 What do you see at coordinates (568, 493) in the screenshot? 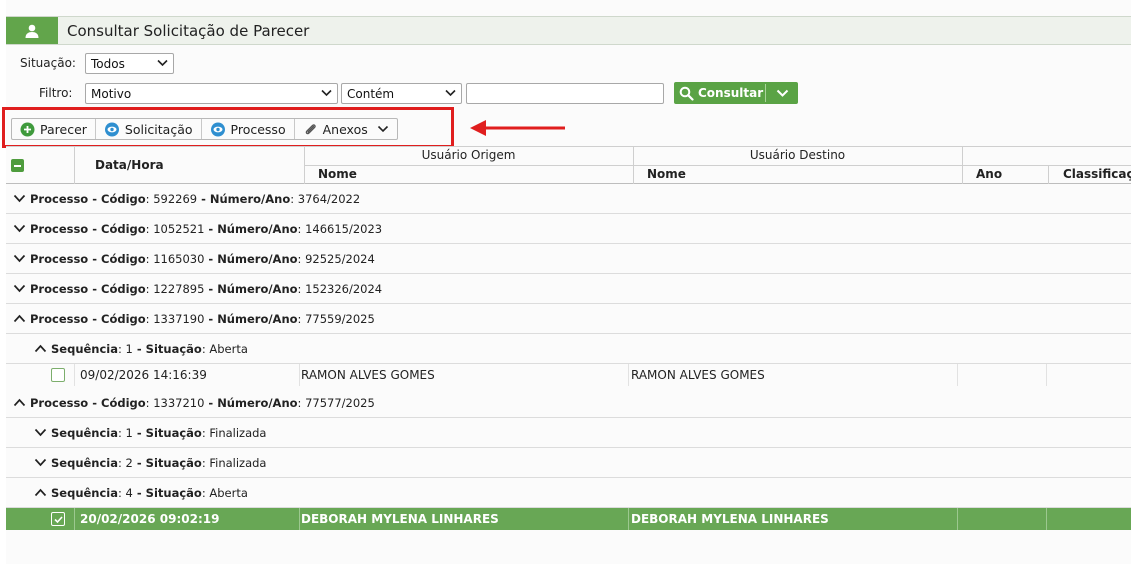
I see `sequence-group-row: Sequência: 4 - Situação: Aberta` at bounding box center [568, 493].